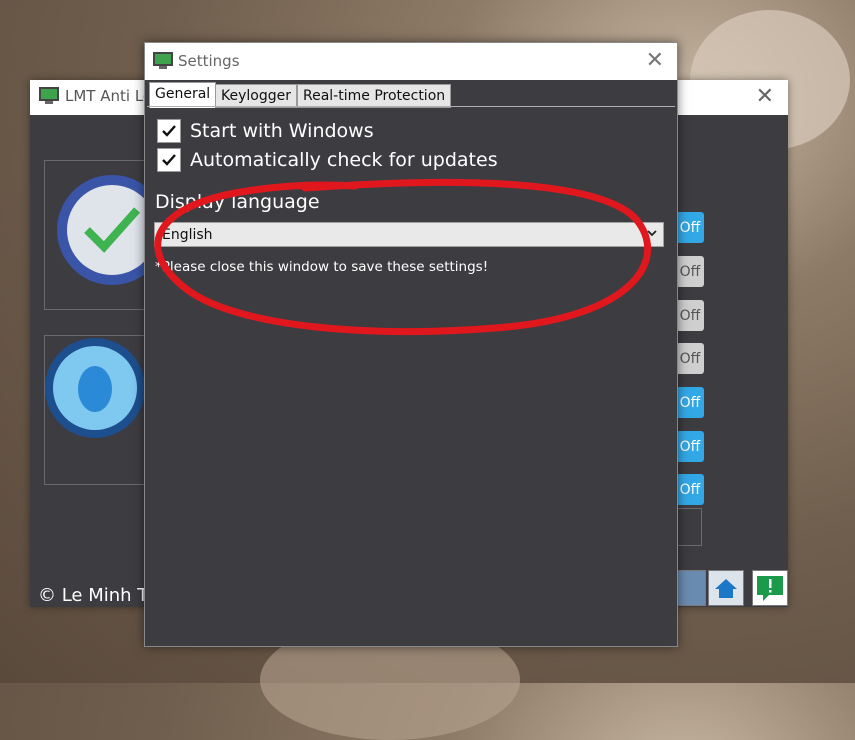 The width and height of the screenshot is (855, 740). What do you see at coordinates (409, 234) in the screenshot?
I see `language-select: English` at bounding box center [409, 234].